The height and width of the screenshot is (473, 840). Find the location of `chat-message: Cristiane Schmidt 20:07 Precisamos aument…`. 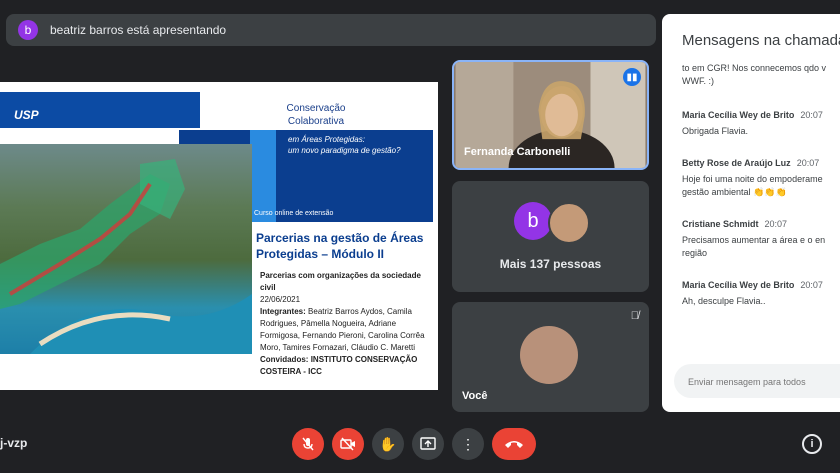

chat-message: Cristiane Schmidt 20:07 Precisamos aument… is located at coordinates (754, 238).